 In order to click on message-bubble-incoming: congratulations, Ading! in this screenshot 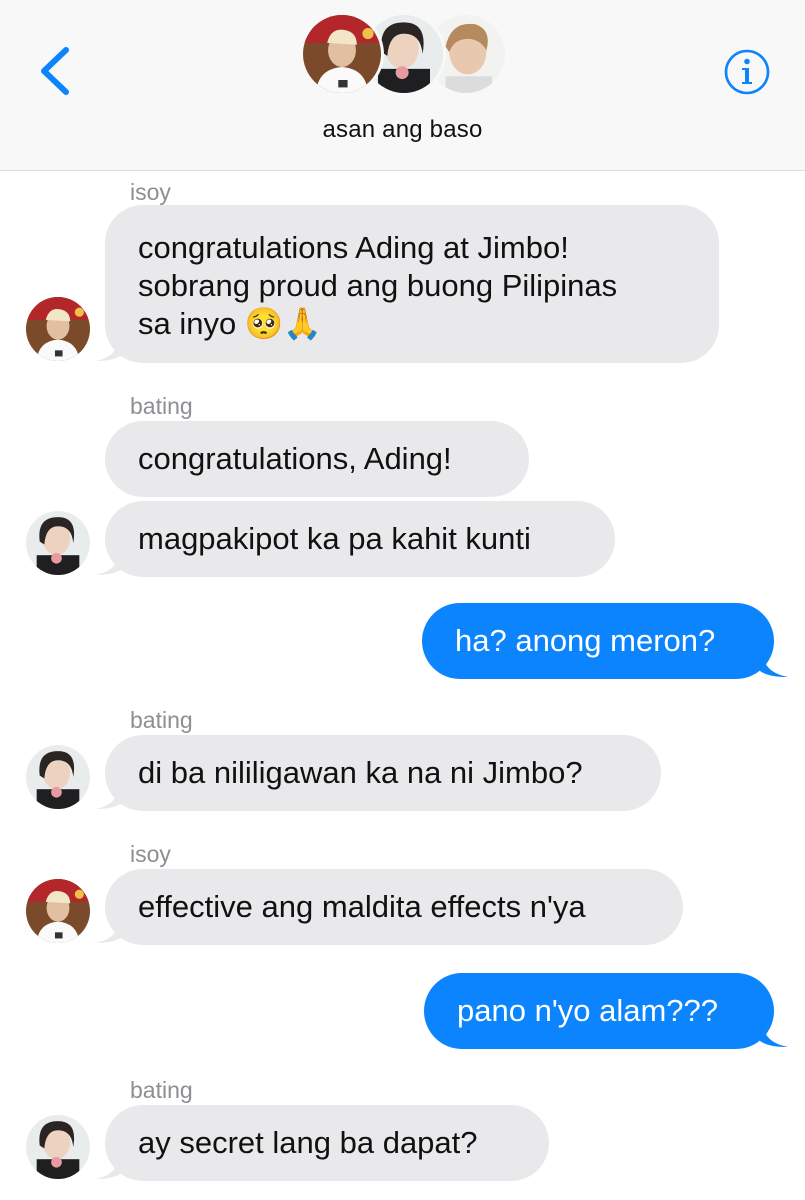, I will do `click(317, 459)`.